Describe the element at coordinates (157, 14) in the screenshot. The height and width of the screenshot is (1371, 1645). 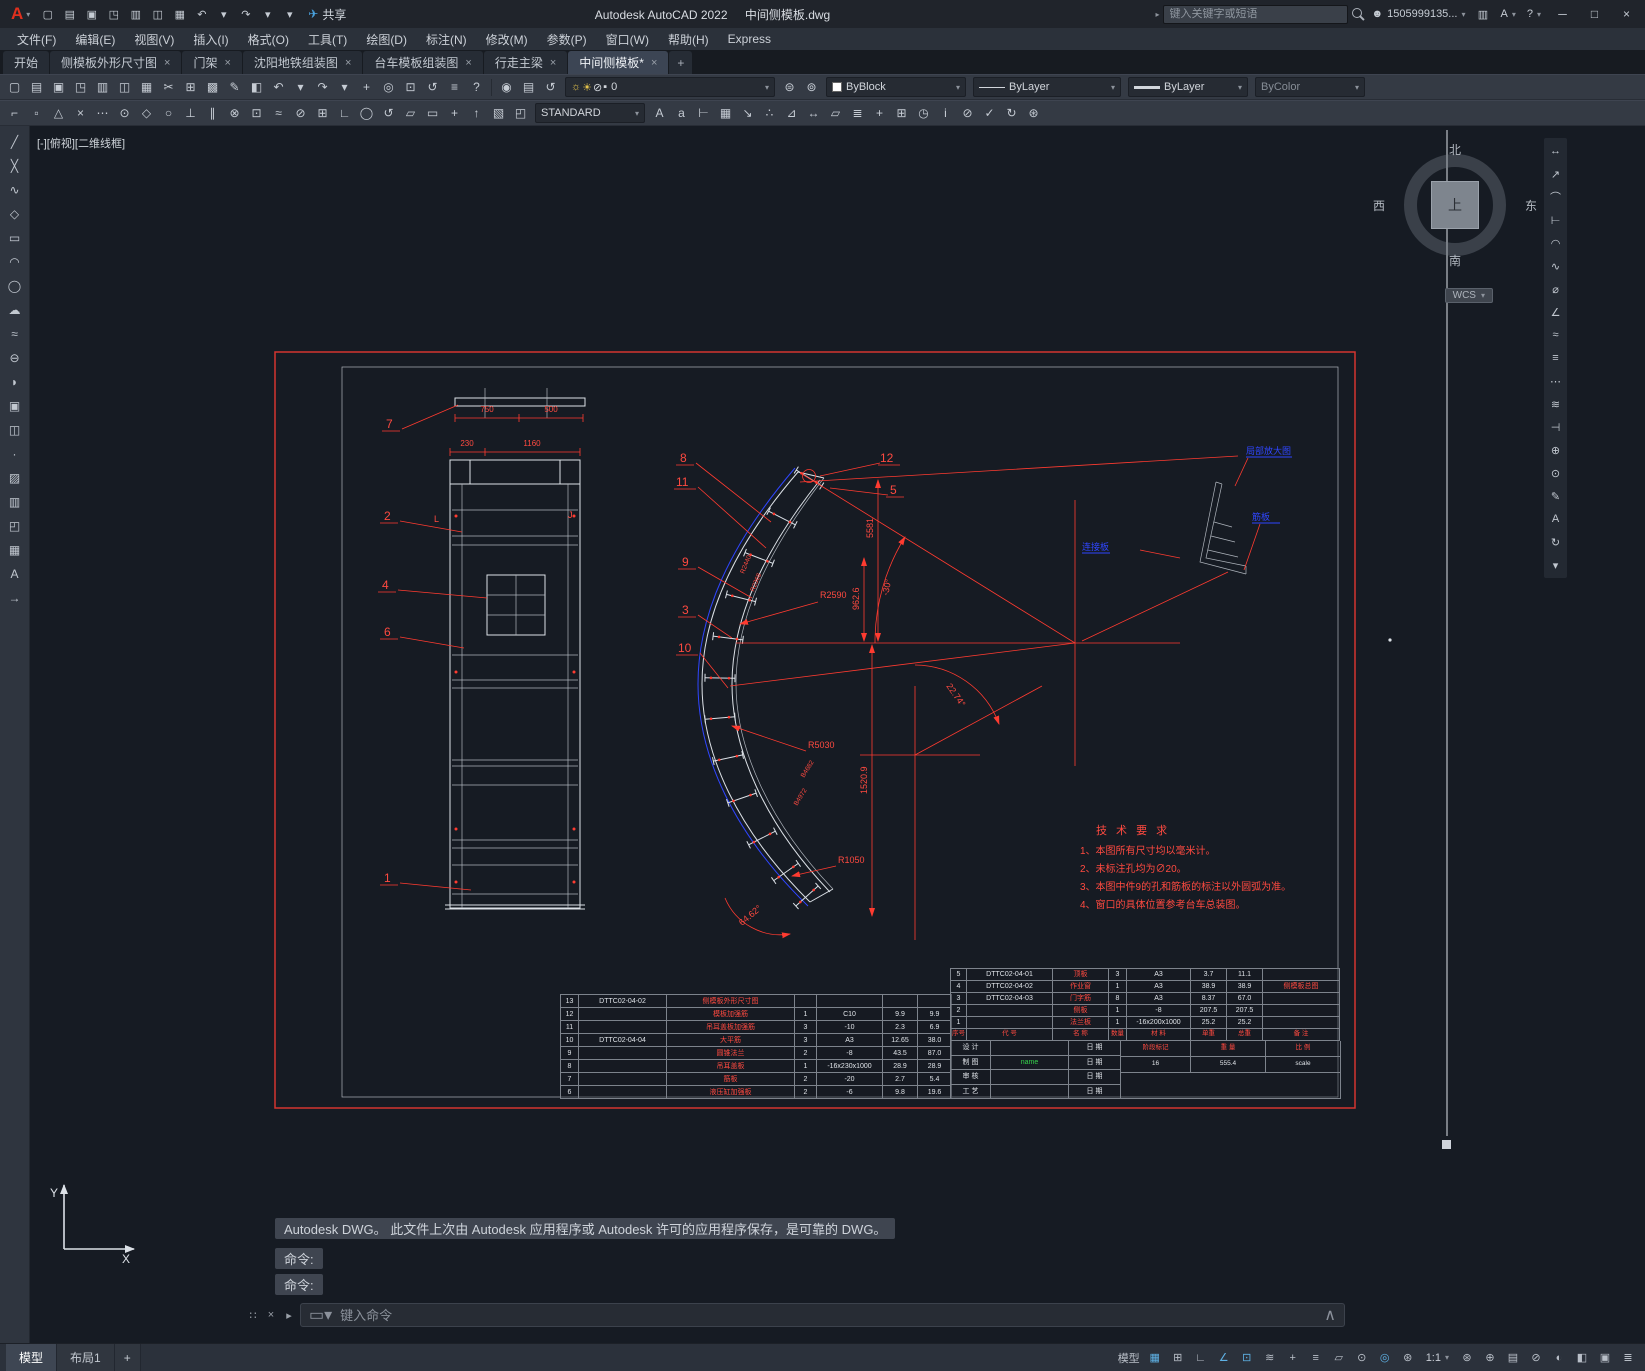
I see `plot-preview-icon: ◫` at that location.